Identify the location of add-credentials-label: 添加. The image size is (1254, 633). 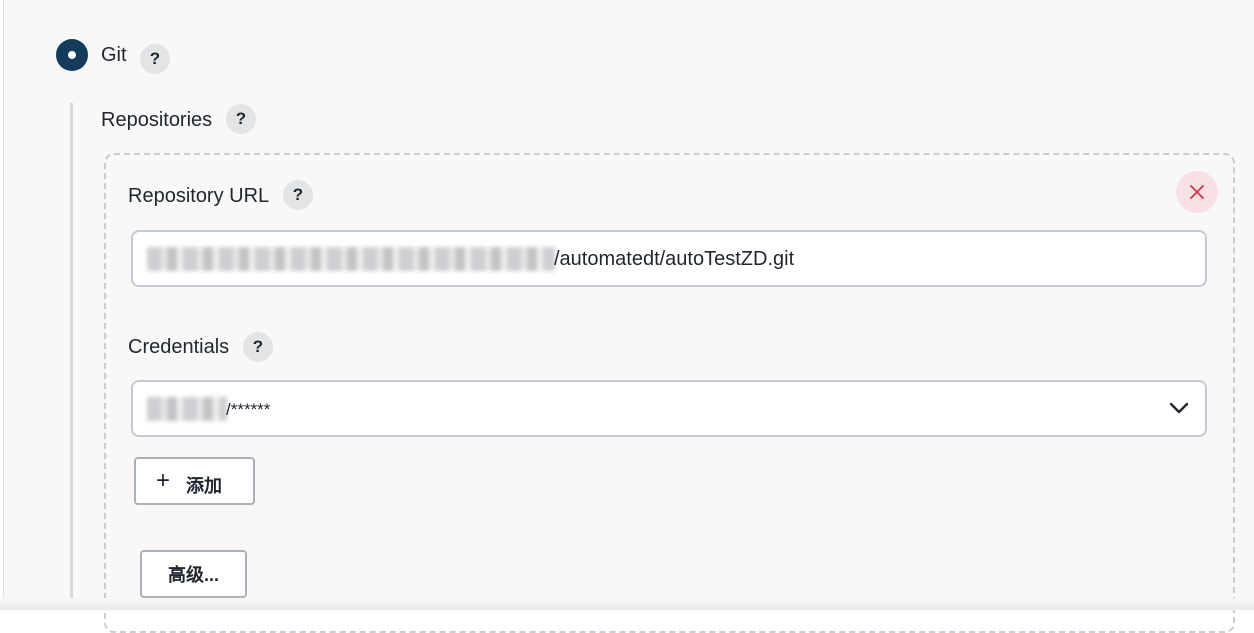
(204, 486).